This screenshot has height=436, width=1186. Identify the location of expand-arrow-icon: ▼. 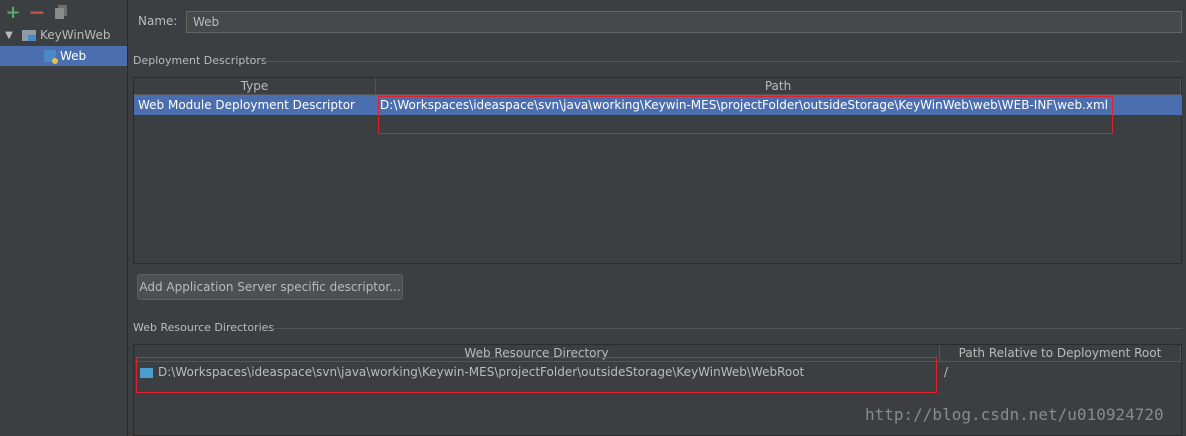
(9, 35).